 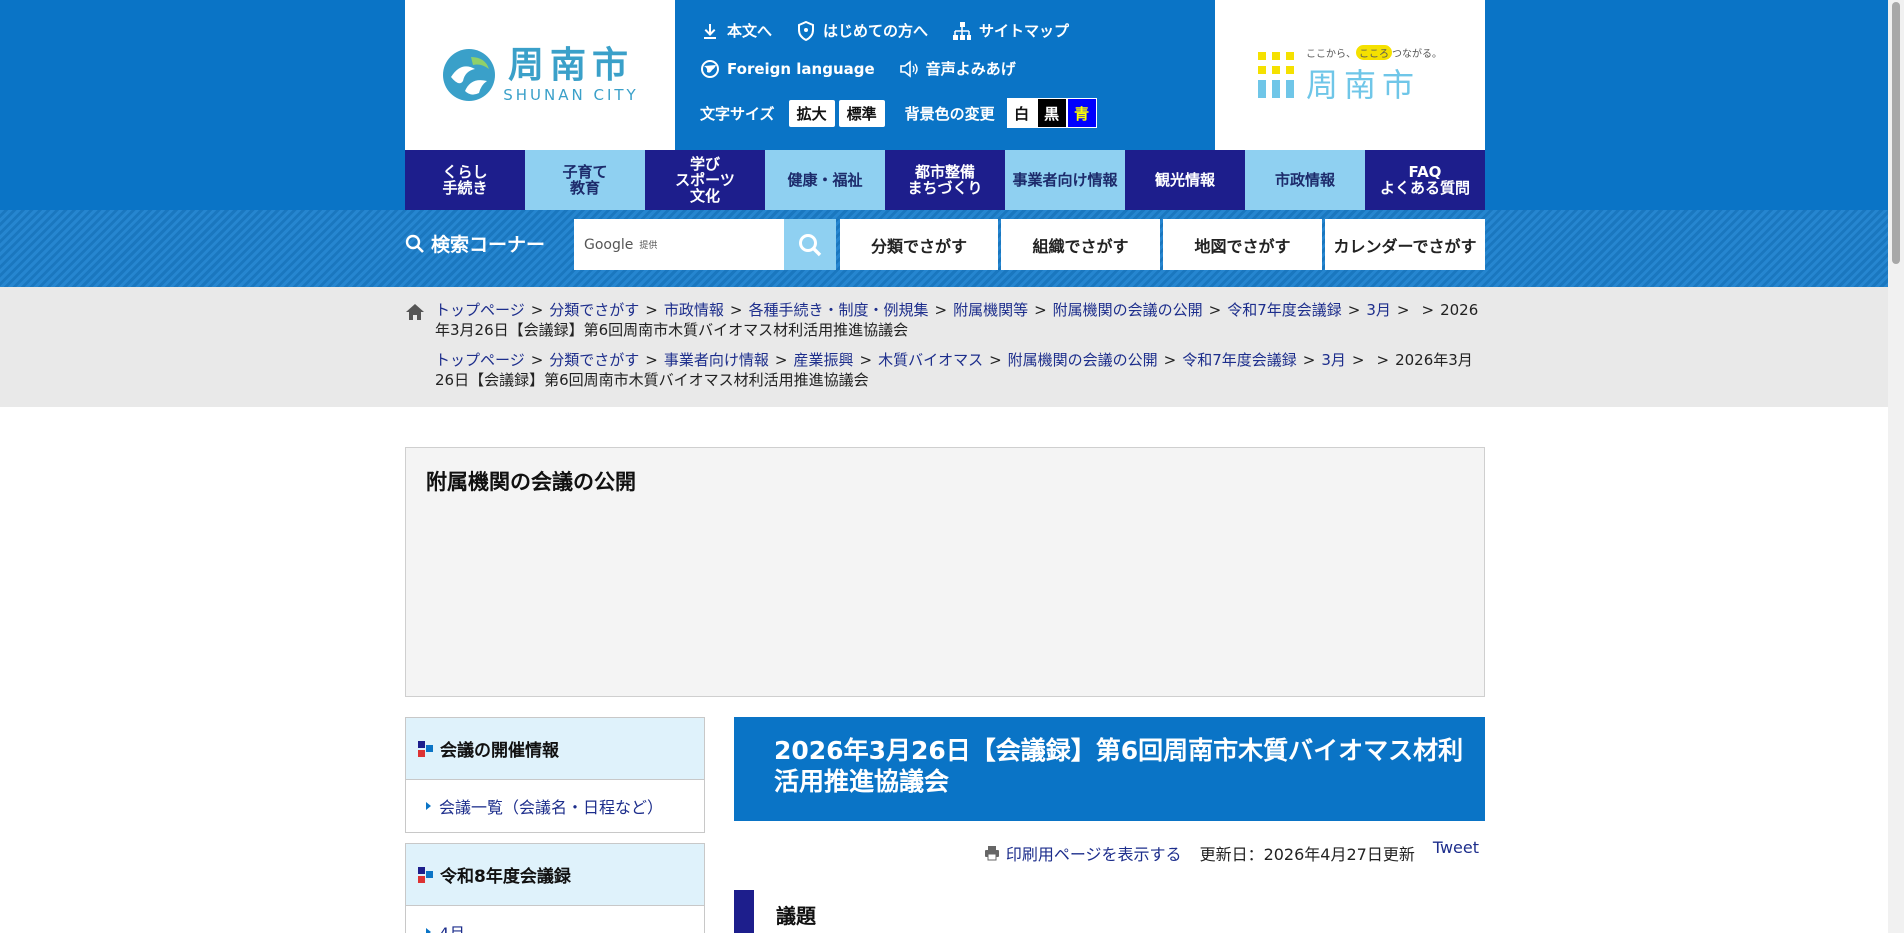 I want to click on bg-white-button: 白, so click(x=1021, y=113).